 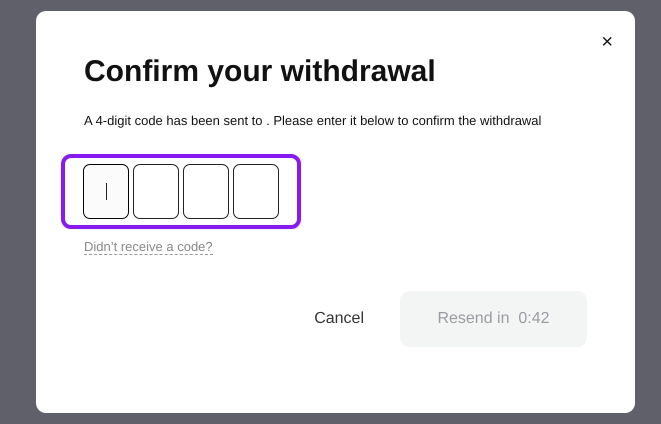 What do you see at coordinates (607, 42) in the screenshot?
I see `close-button: ×` at bounding box center [607, 42].